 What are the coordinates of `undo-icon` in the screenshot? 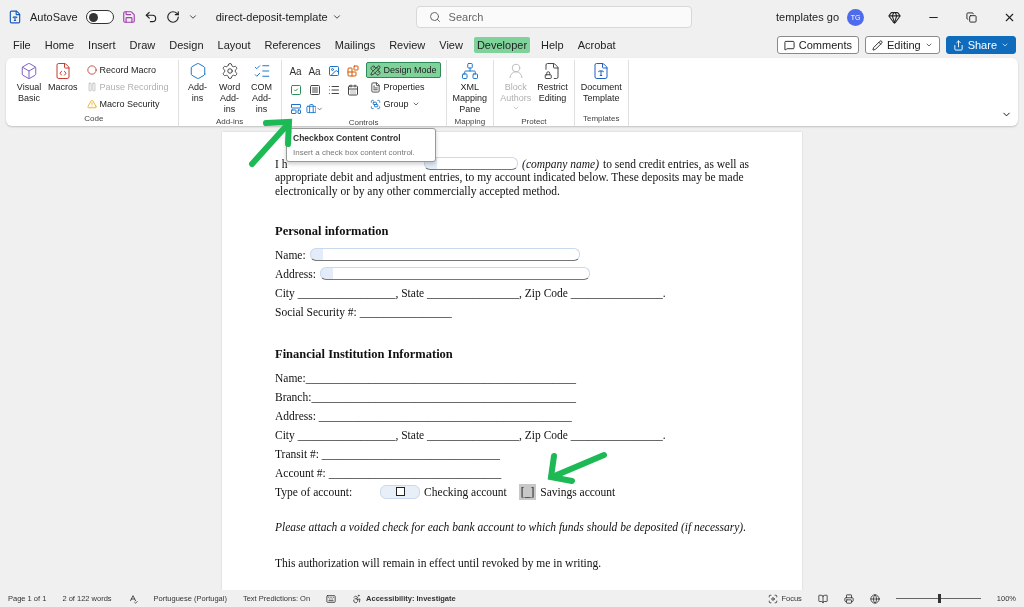 It's located at (150, 17).